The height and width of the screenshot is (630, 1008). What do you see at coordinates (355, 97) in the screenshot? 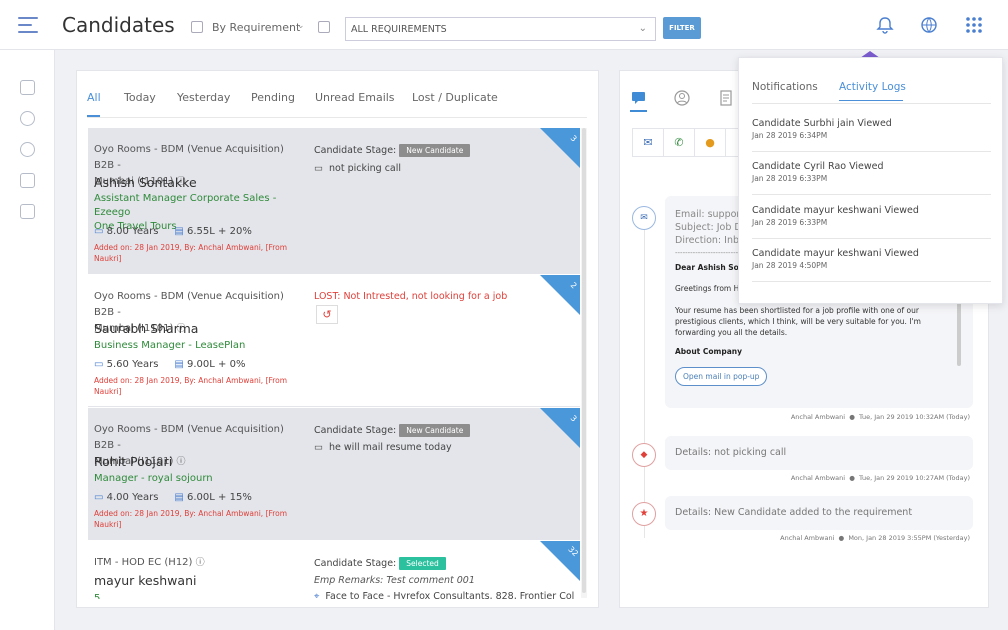
I see `tab-unread-emails: Unread Emails` at bounding box center [355, 97].